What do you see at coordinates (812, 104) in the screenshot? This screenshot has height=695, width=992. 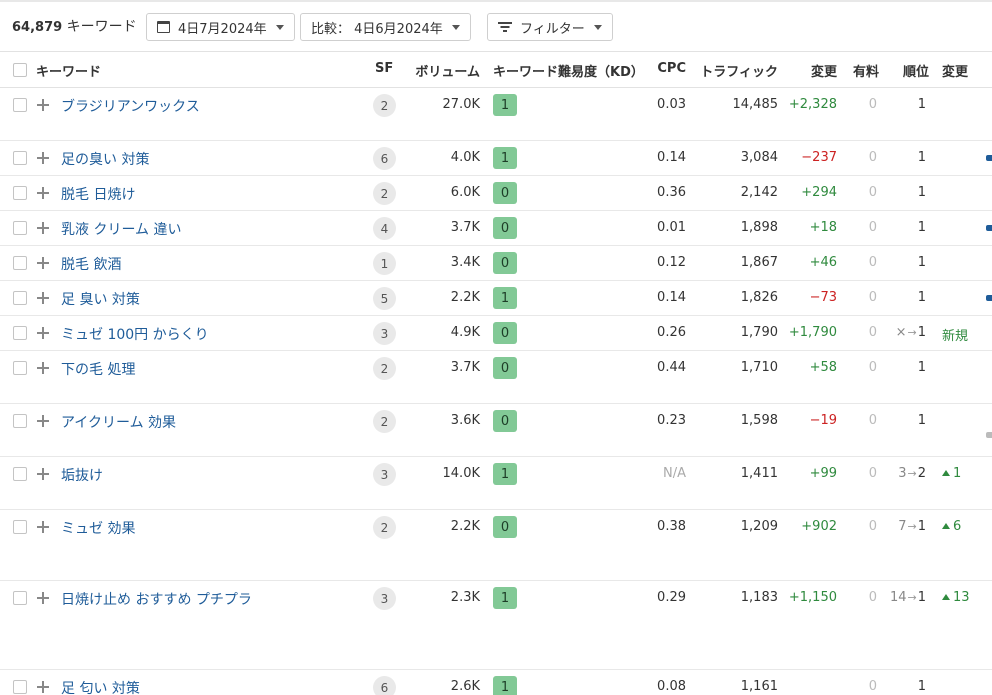 I see `traffic-change-value: +2,328` at bounding box center [812, 104].